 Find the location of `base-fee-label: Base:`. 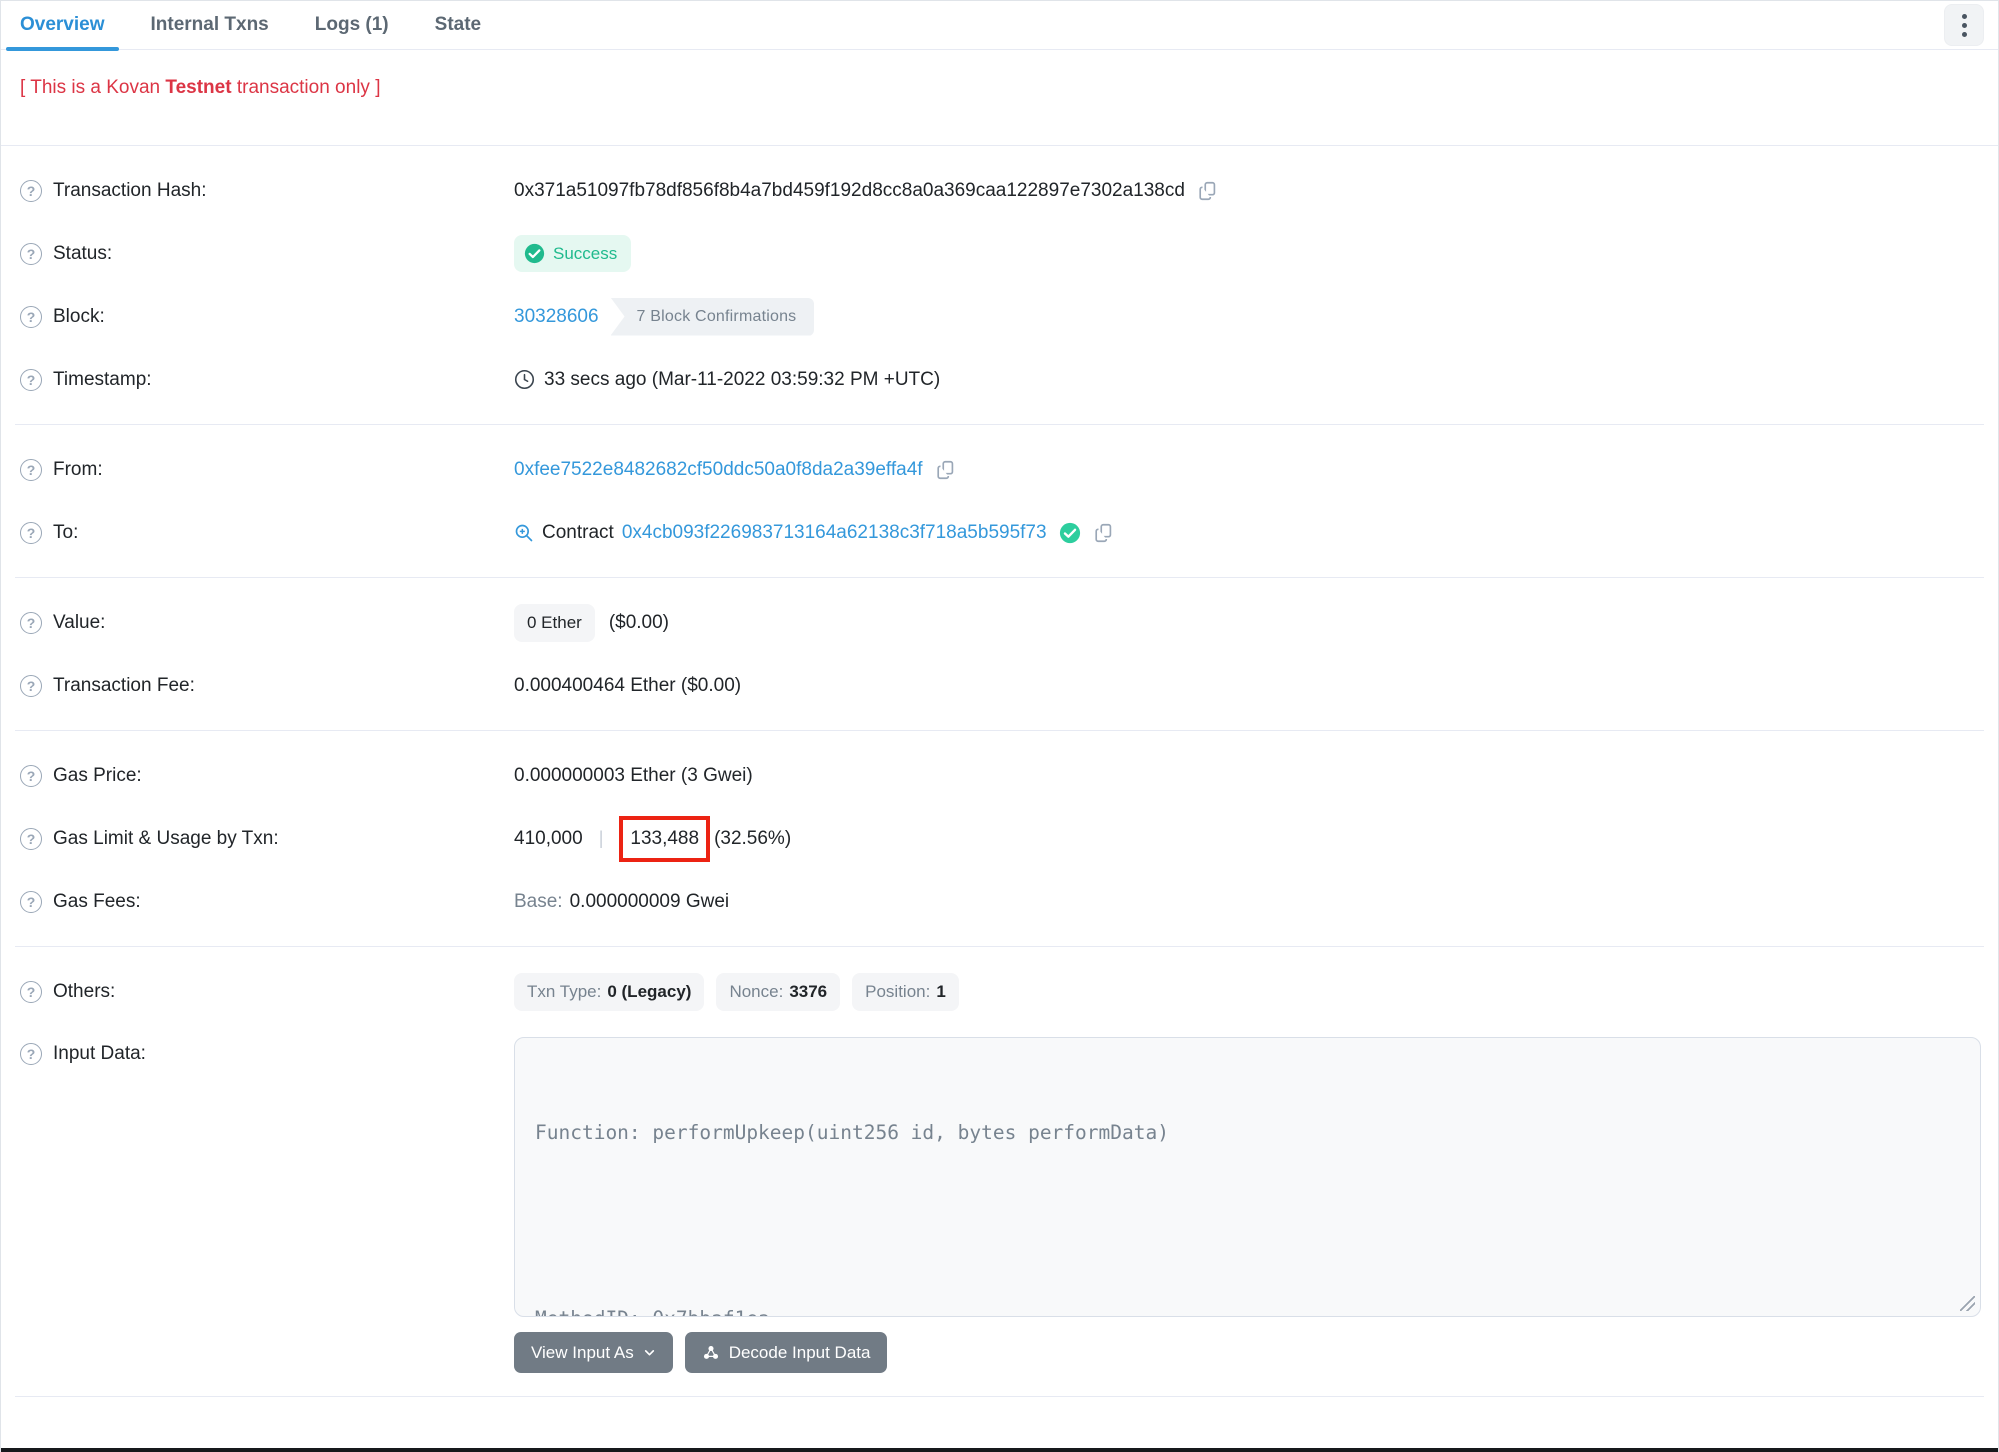

base-fee-label: Base: is located at coordinates (538, 901).